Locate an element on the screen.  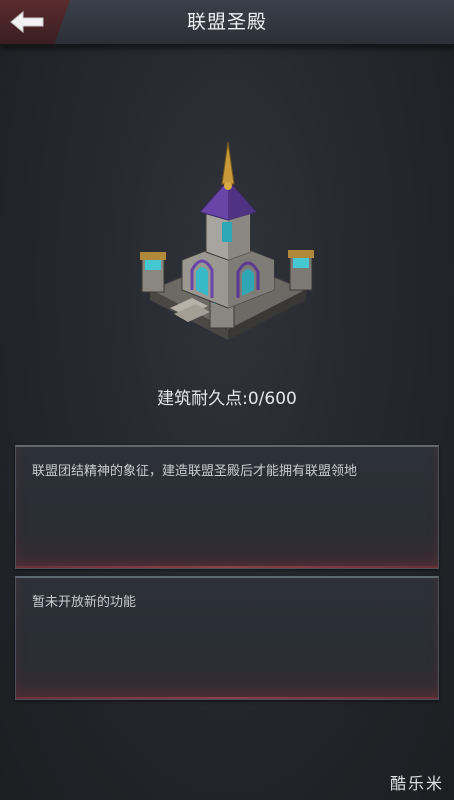
corner-pillar-left is located at coordinates (153, 272).